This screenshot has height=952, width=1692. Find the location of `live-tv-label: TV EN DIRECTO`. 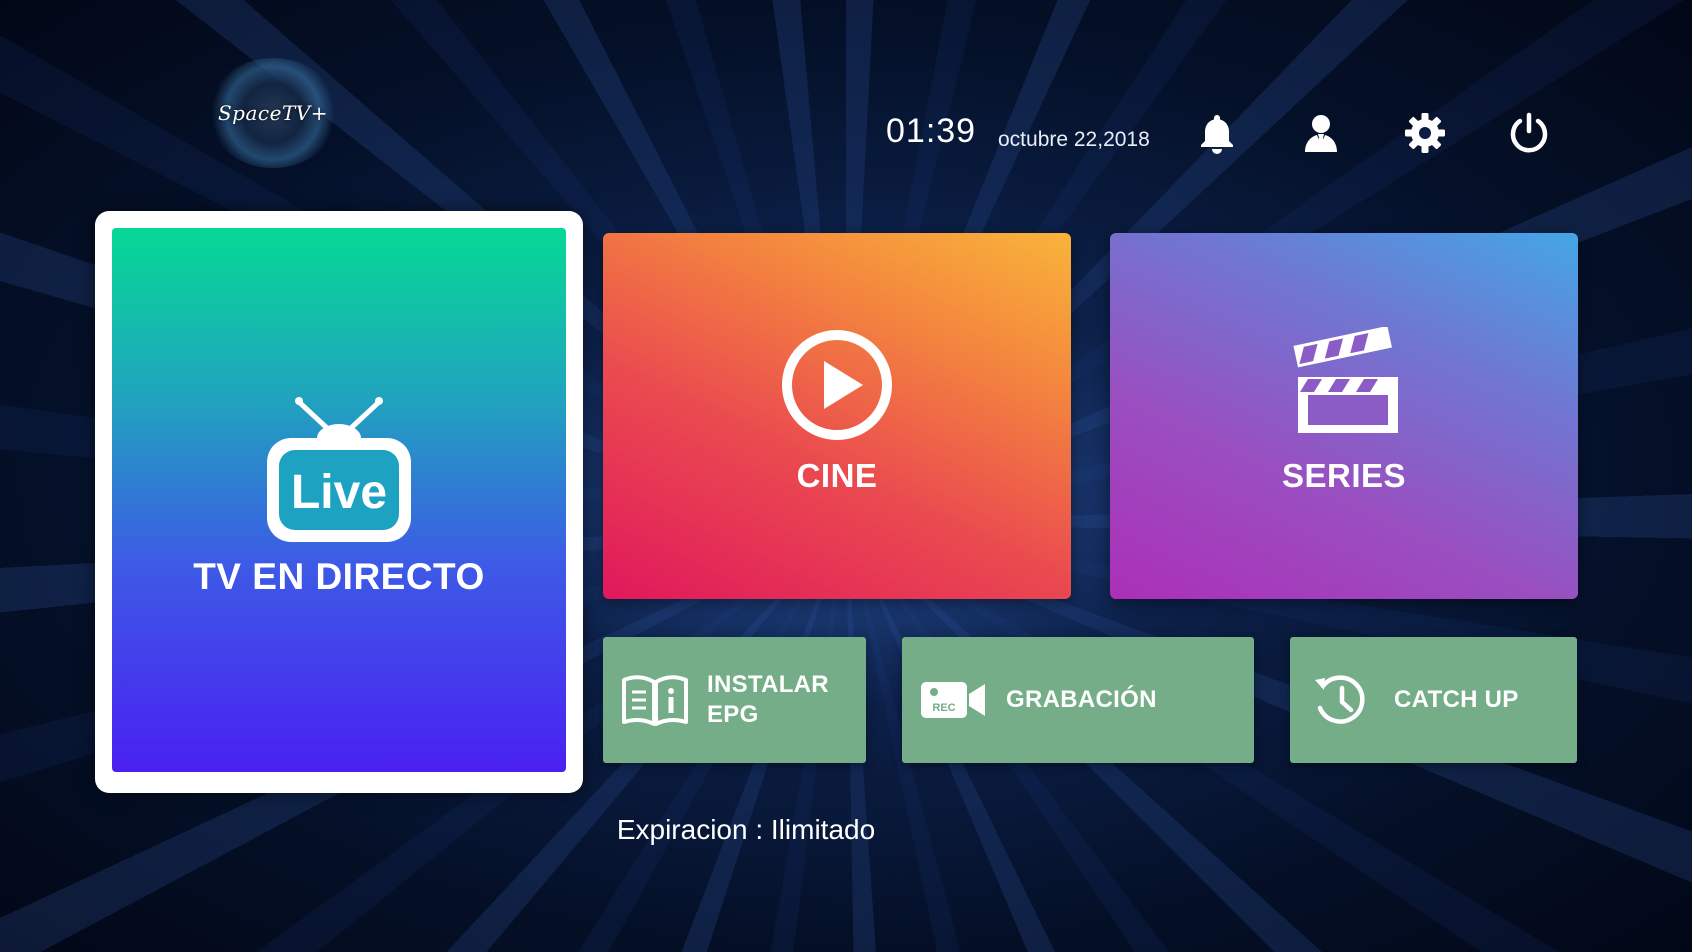

live-tv-label: TV EN DIRECTO is located at coordinates (339, 576).